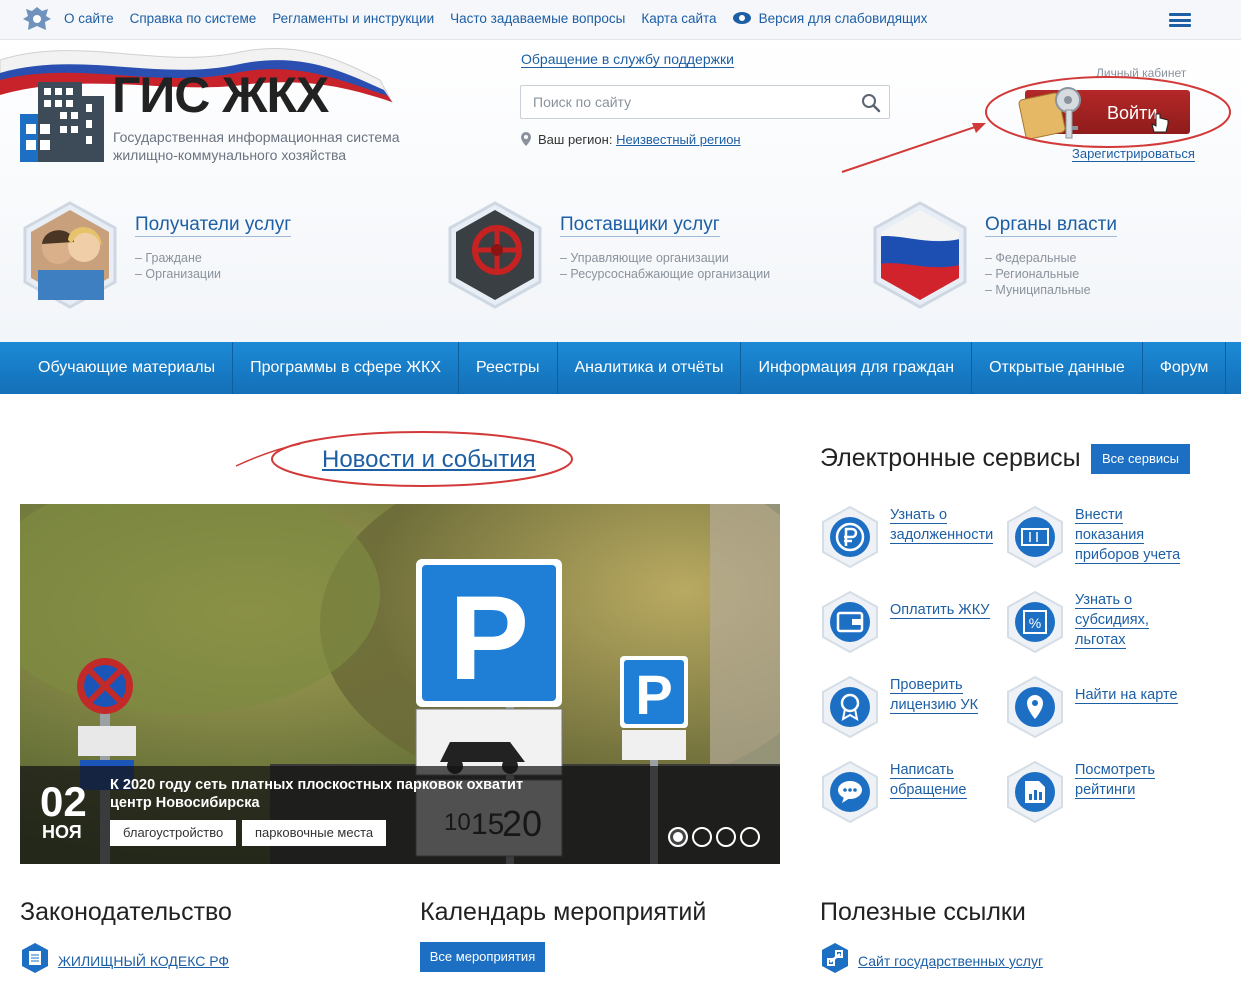  Describe the element at coordinates (1097, 710) in the screenshot. I see `service-map: Найти на карте` at that location.